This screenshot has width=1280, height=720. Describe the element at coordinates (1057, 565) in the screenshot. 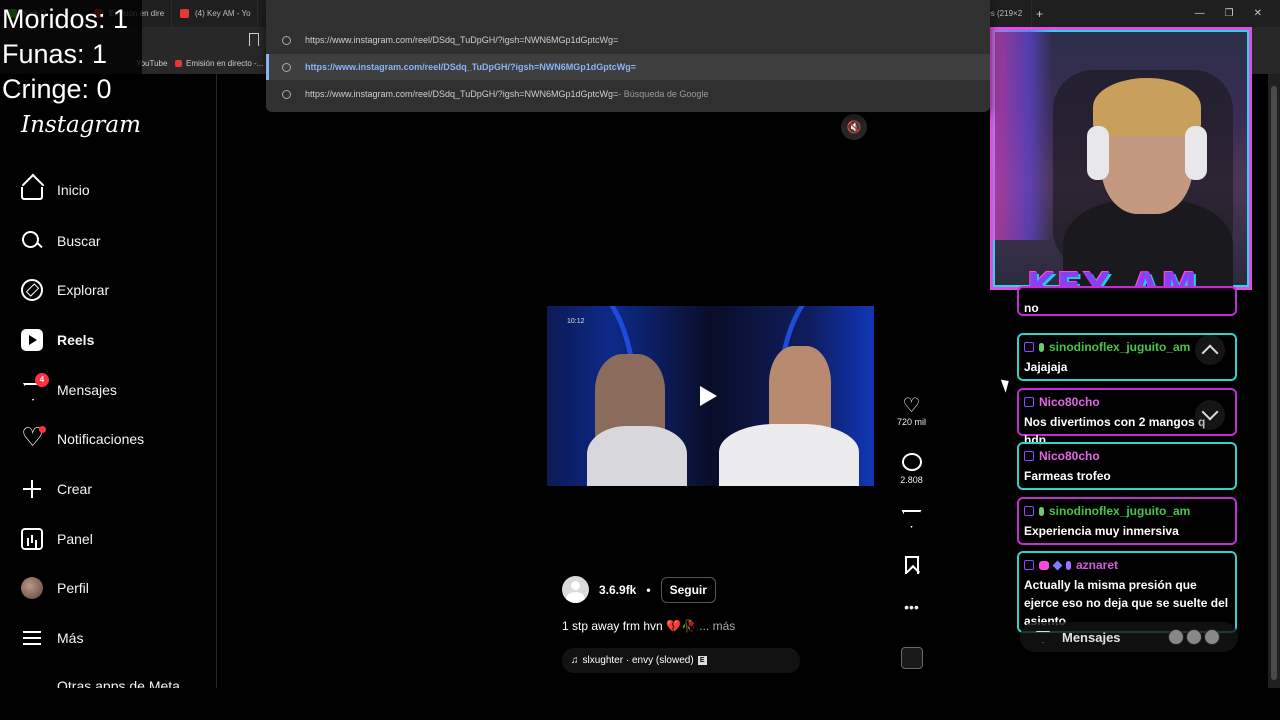

I see `gem-badge-icon` at that location.